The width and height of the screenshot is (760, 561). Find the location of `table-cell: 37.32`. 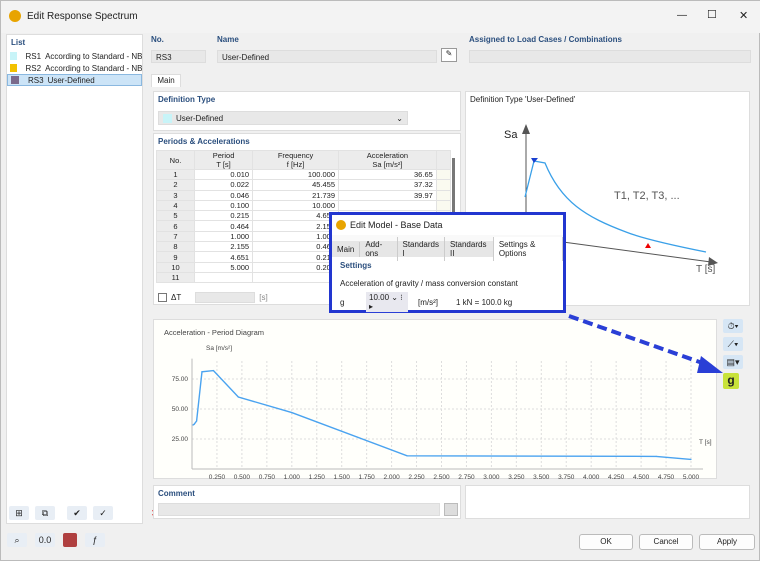

table-cell: 37.32 is located at coordinates (387, 185).